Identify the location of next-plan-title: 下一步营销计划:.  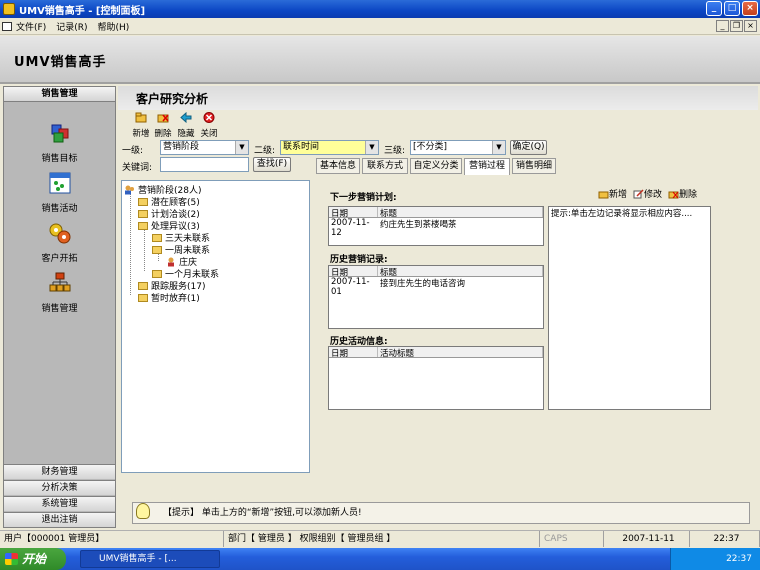
(363, 198).